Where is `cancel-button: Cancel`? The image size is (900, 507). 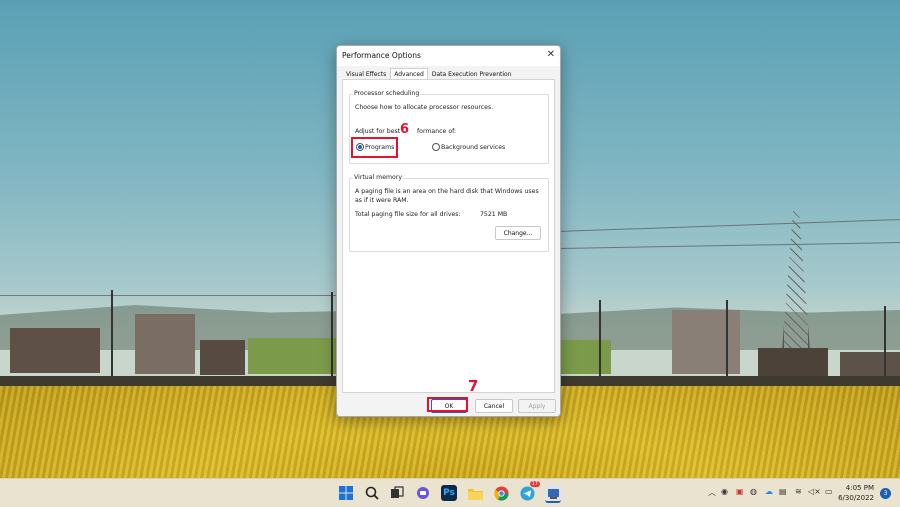
cancel-button: Cancel is located at coordinates (494, 406).